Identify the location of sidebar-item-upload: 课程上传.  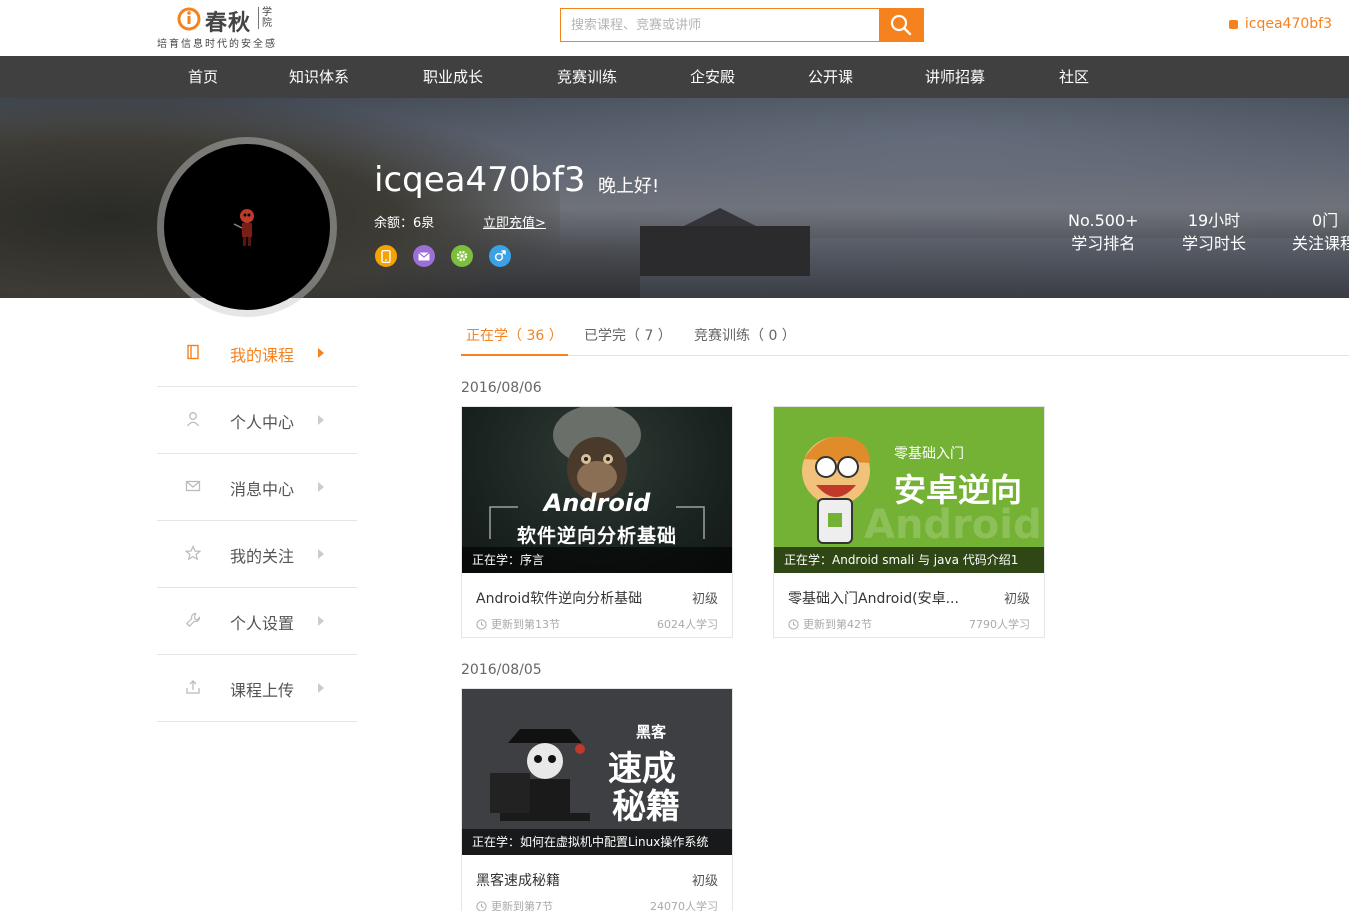
(257, 688).